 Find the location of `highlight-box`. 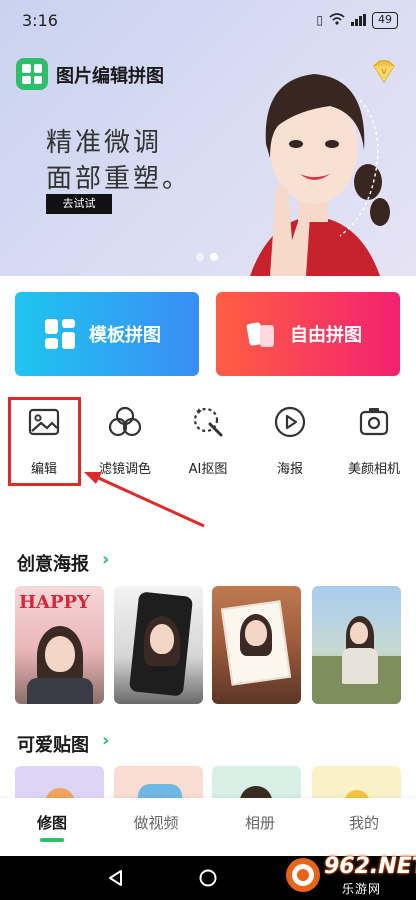

highlight-box is located at coordinates (44, 441).